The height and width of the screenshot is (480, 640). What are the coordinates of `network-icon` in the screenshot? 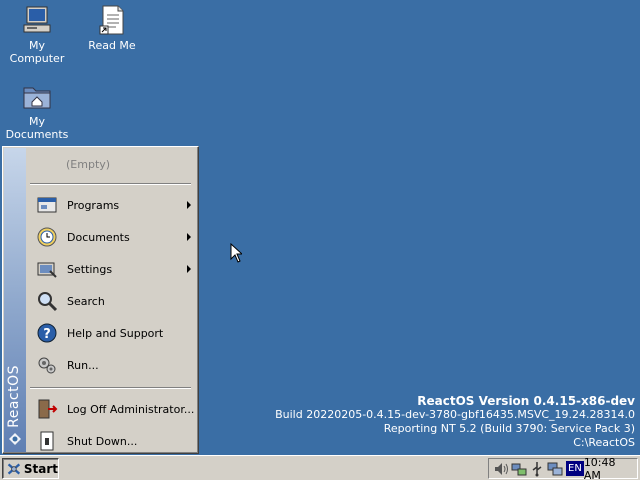 It's located at (519, 469).